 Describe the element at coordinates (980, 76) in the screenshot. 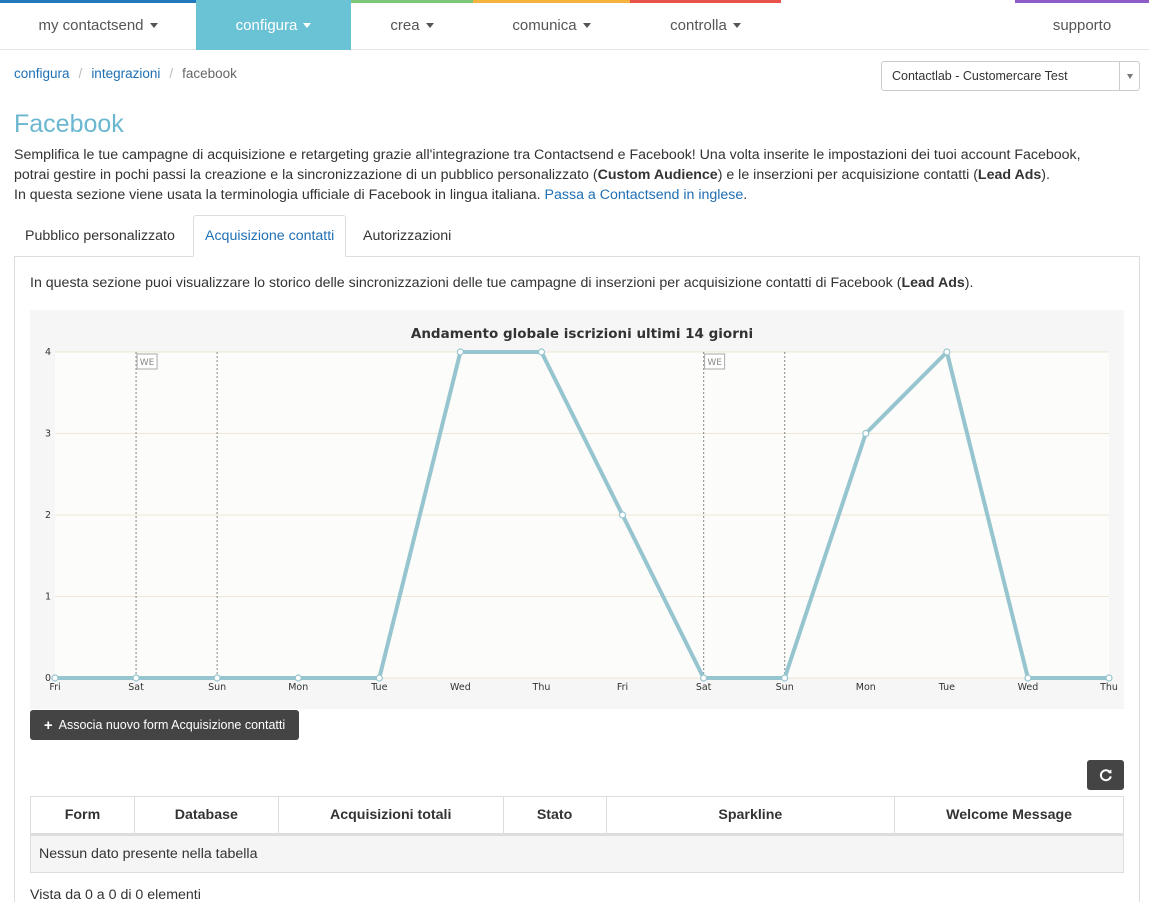

I see `account-select-value: Contactlab - Customercare Test` at that location.